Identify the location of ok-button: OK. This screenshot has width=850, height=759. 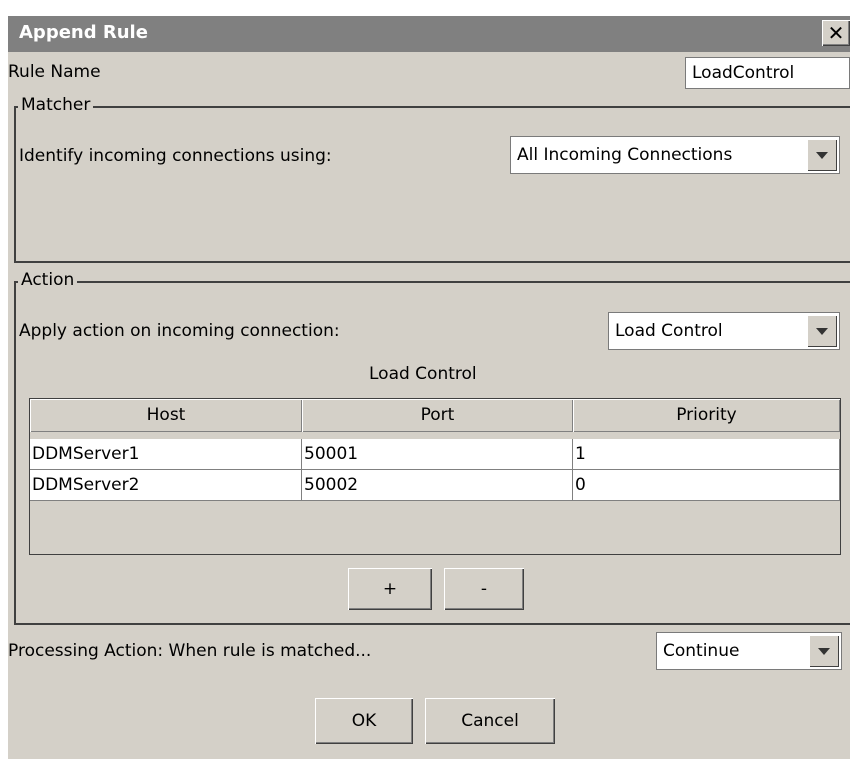
(364, 721).